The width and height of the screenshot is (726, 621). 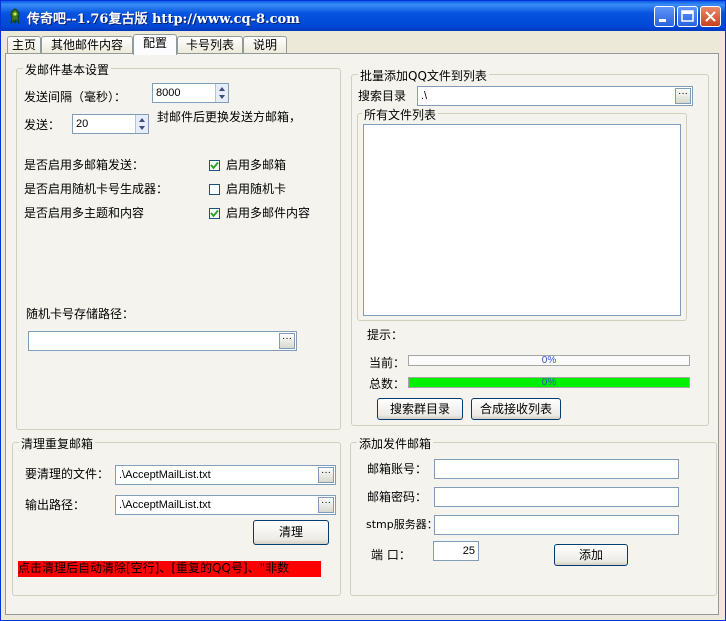 I want to click on mail-password-input, so click(x=556, y=497).